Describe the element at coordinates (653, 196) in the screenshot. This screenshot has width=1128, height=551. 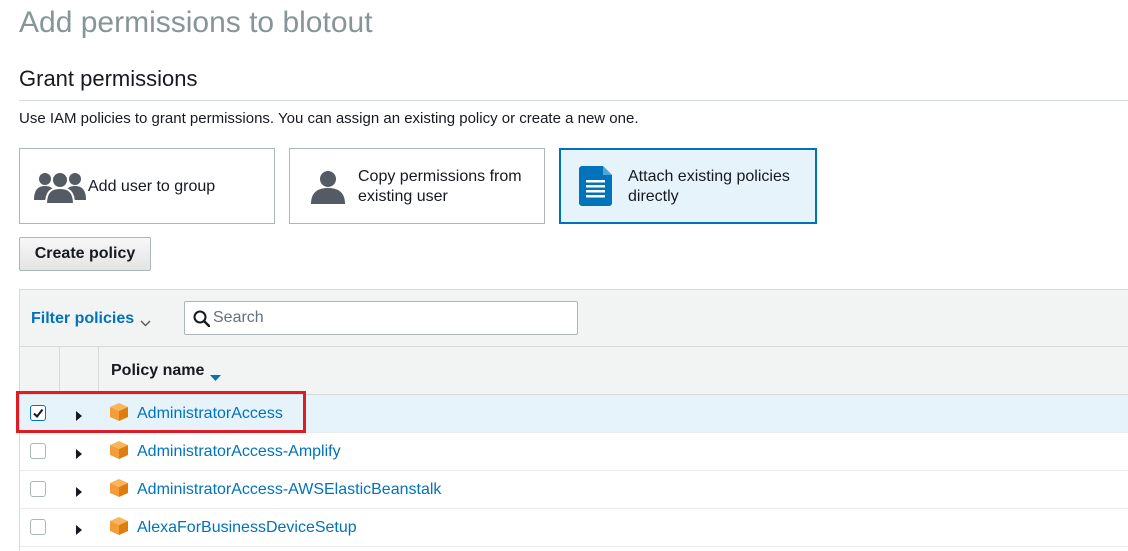
I see `option-label-line2: directly` at that location.